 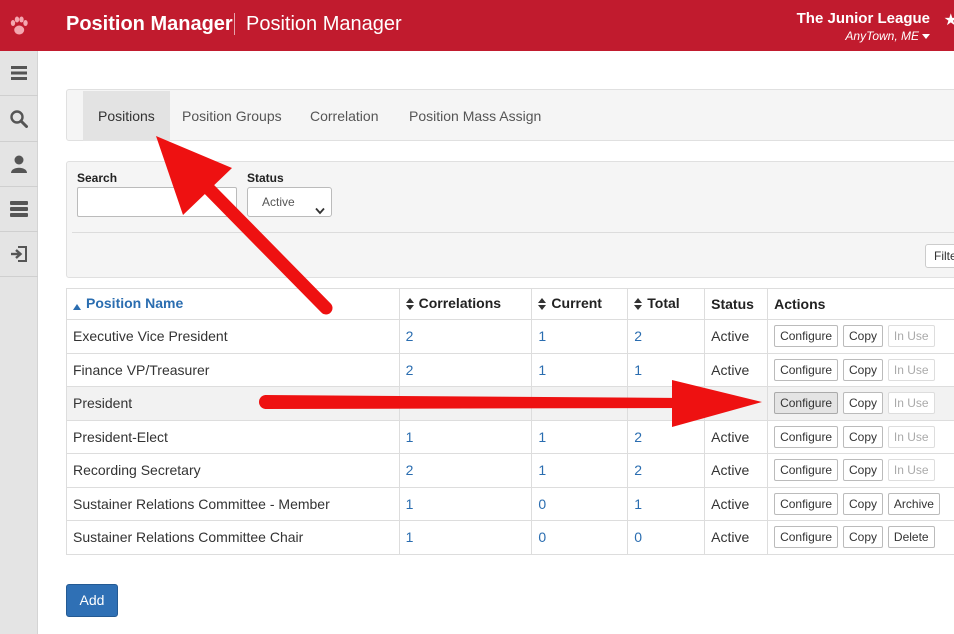 I want to click on paw-icon, so click(x=19, y=25).